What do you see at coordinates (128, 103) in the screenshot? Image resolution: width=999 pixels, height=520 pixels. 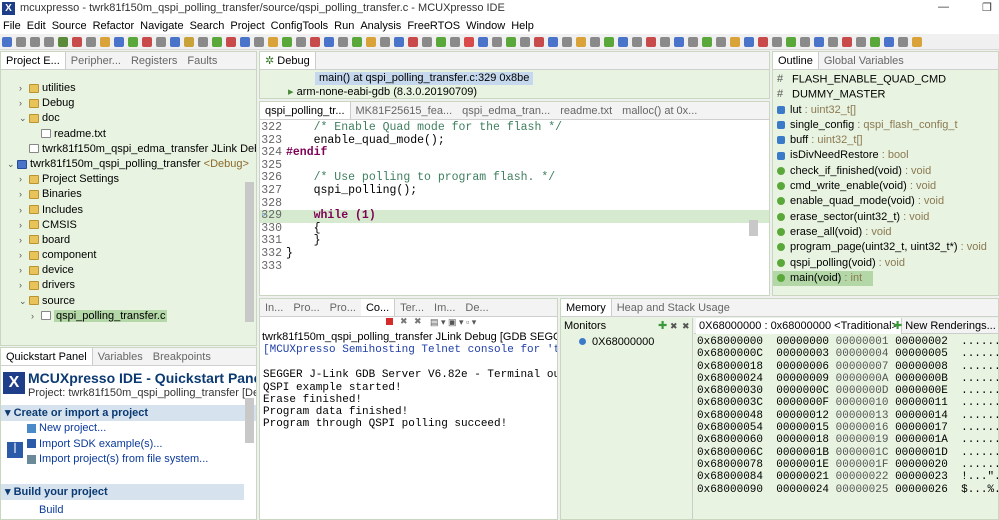 I see `tree-item: › Debug` at bounding box center [128, 103].